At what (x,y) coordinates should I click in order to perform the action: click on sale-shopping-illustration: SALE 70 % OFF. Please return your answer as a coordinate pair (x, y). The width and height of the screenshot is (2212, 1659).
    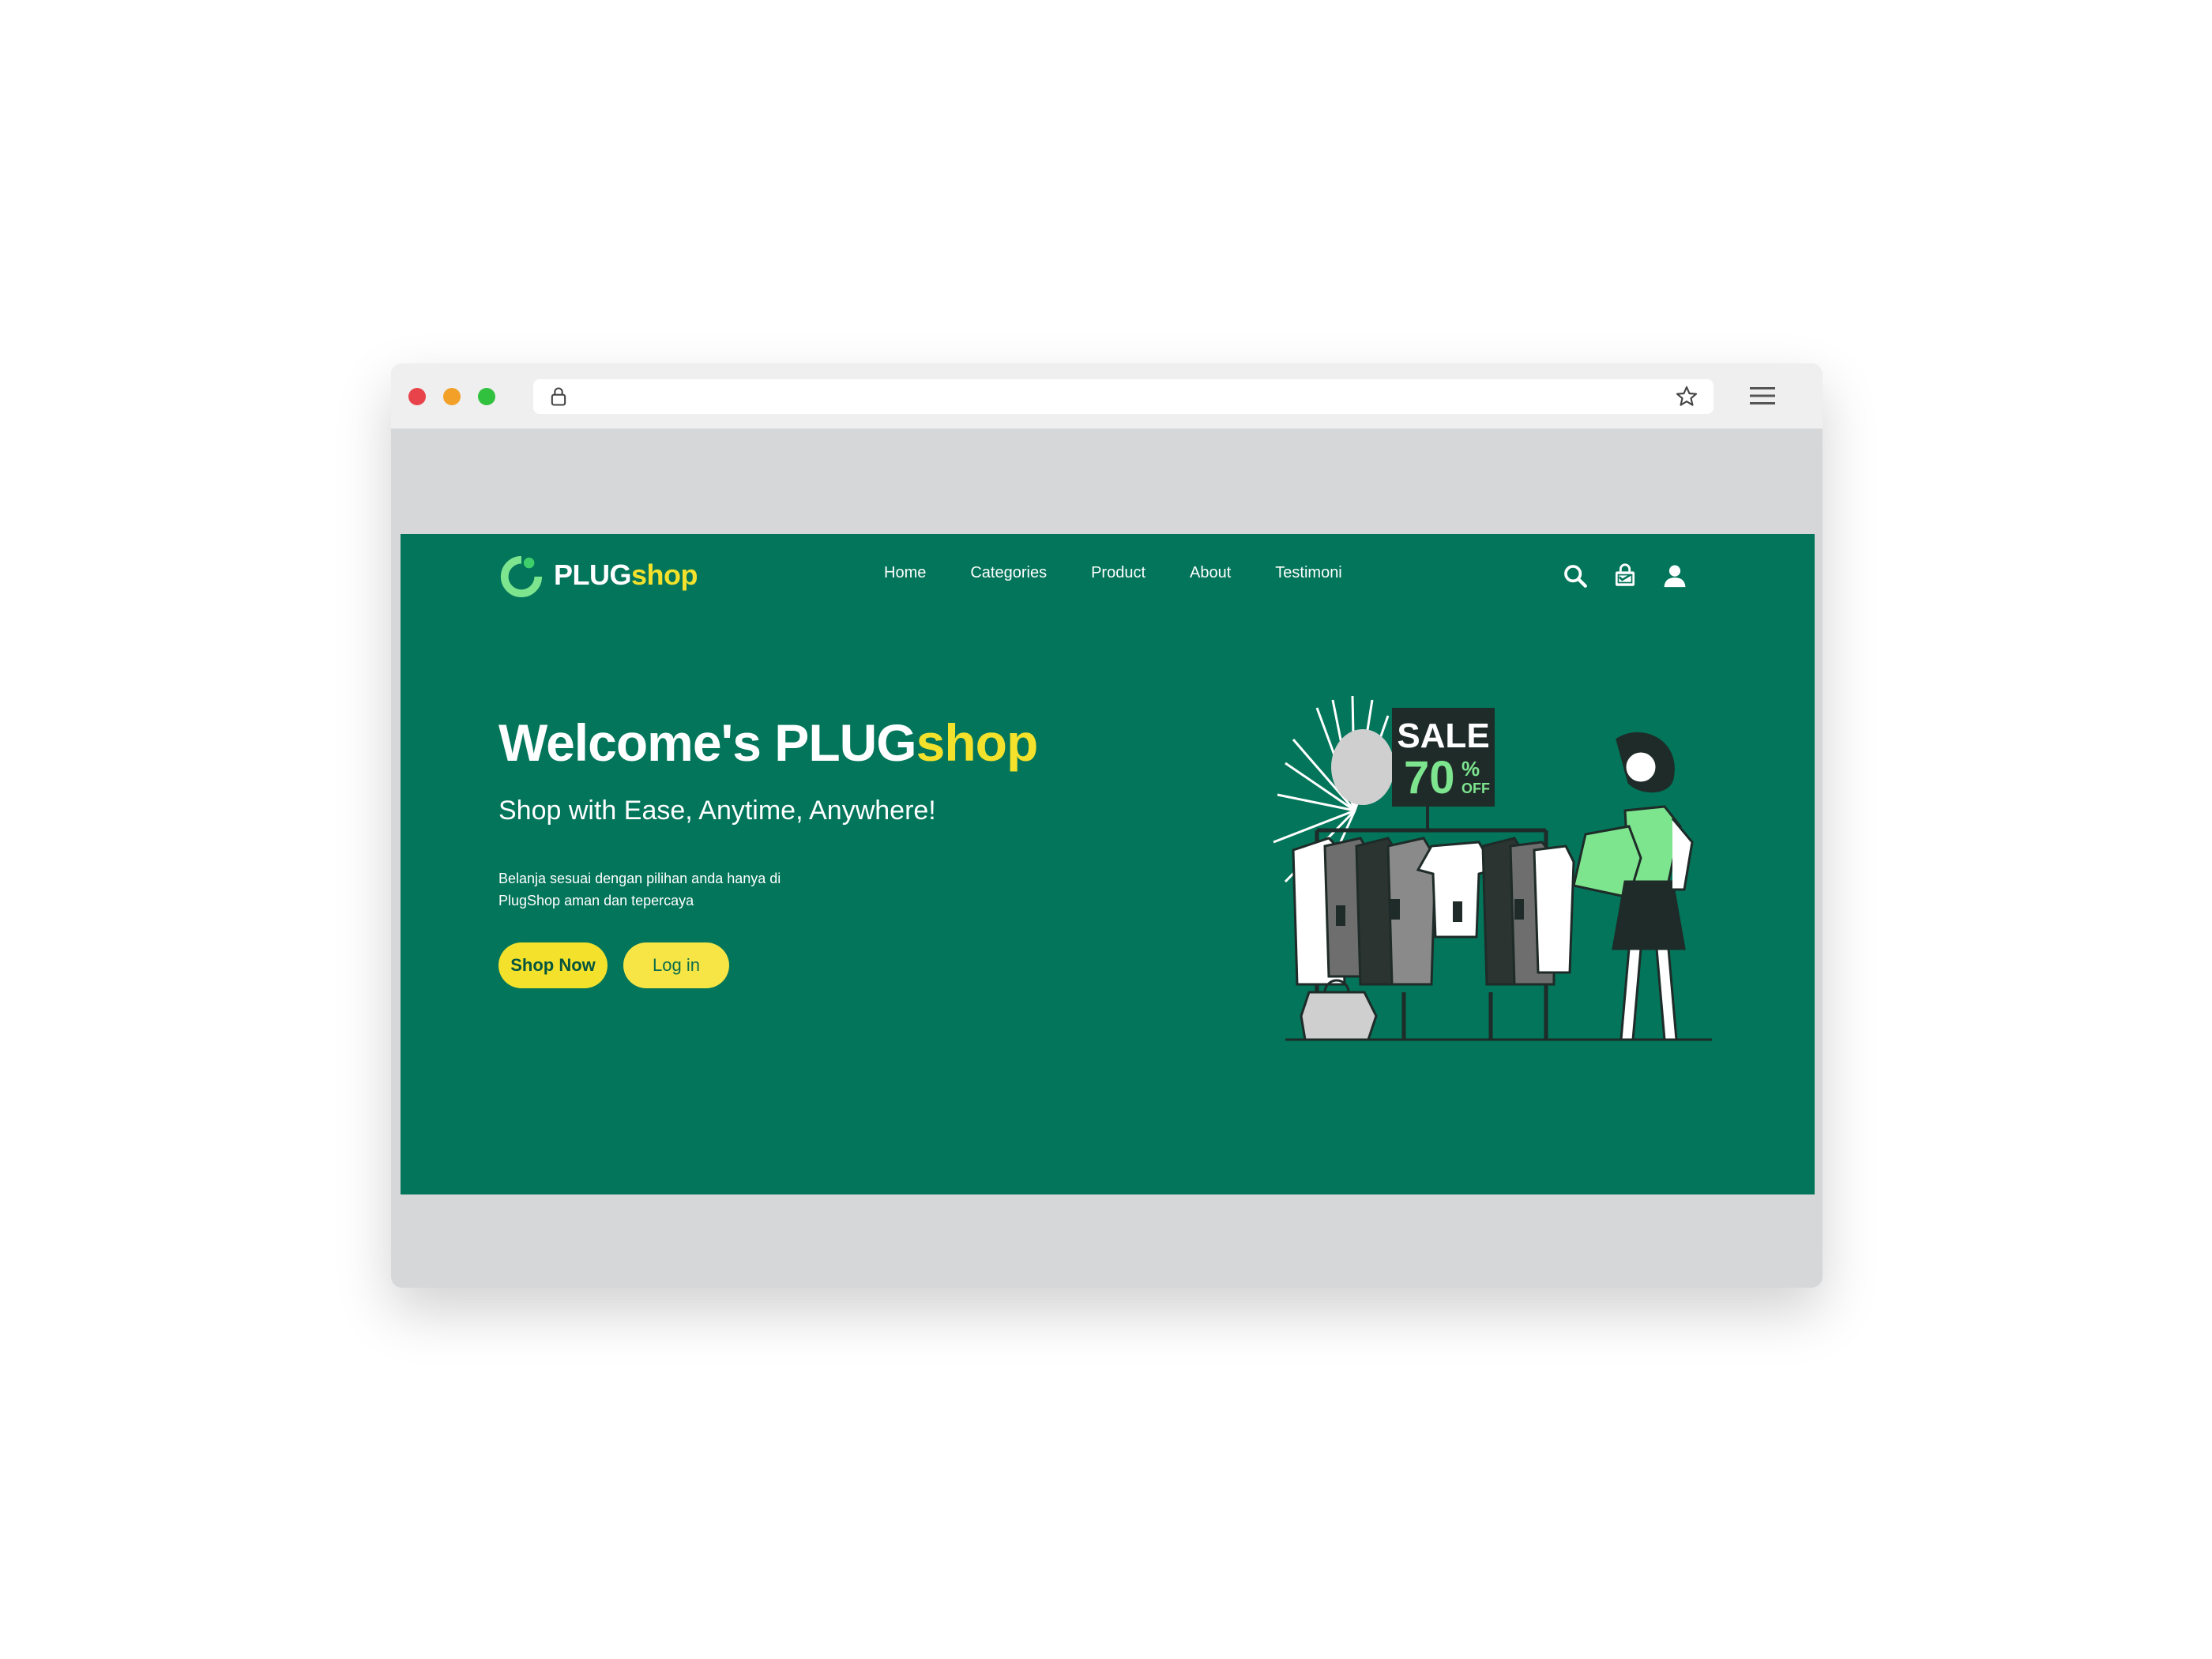
    Looking at the image, I should click on (1492, 868).